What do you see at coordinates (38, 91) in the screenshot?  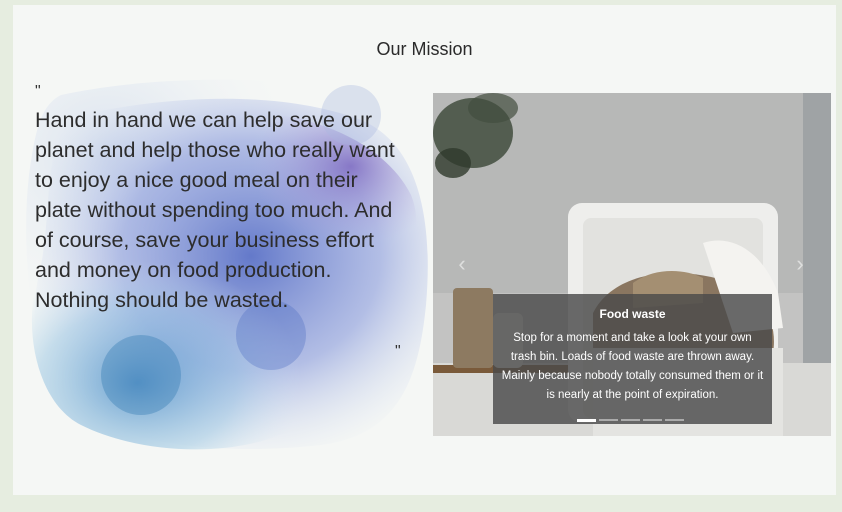 I see `quote-open-mark: "` at bounding box center [38, 91].